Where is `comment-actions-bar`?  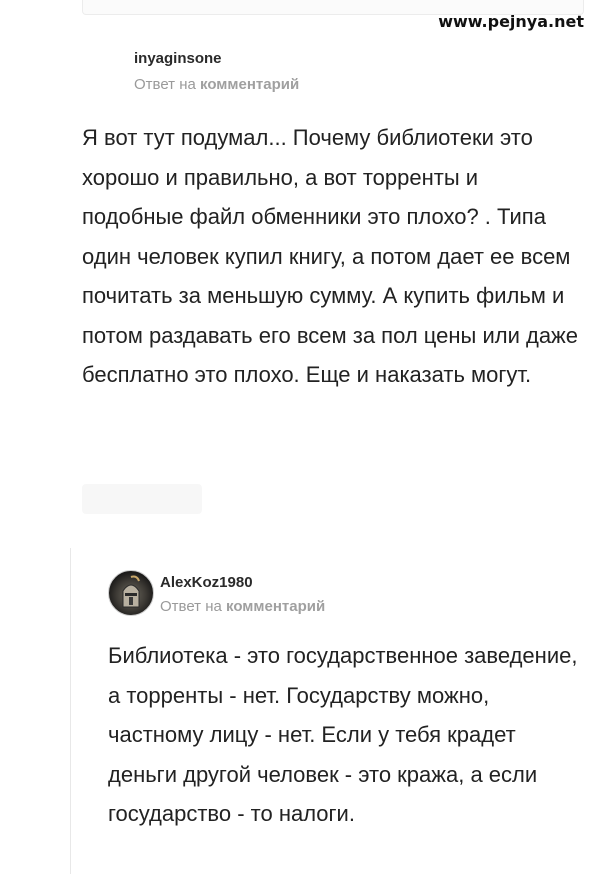
comment-actions-bar is located at coordinates (142, 499).